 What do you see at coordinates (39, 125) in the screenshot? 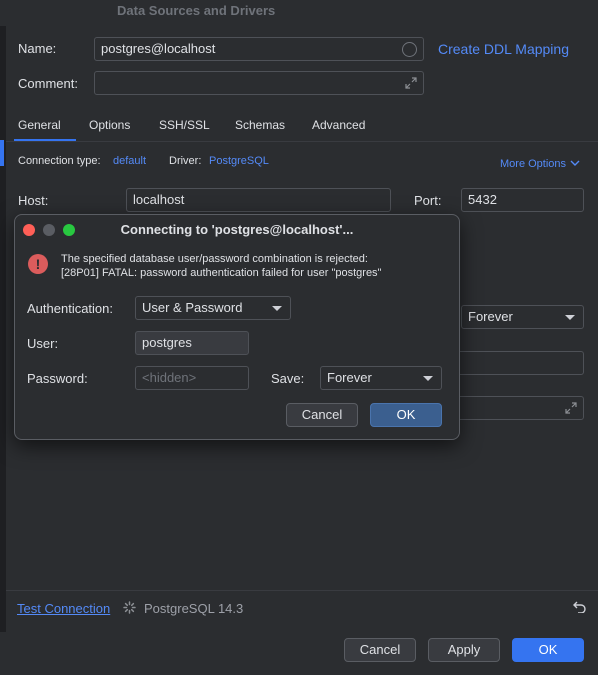
I see `tab-general: General` at bounding box center [39, 125].